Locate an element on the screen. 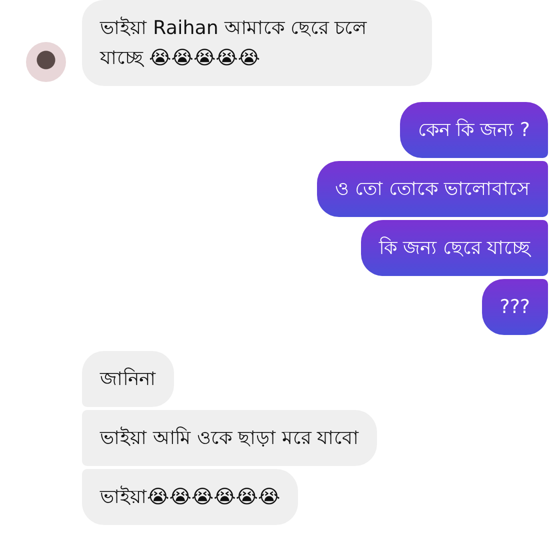  sent-message: ??? is located at coordinates (515, 307).